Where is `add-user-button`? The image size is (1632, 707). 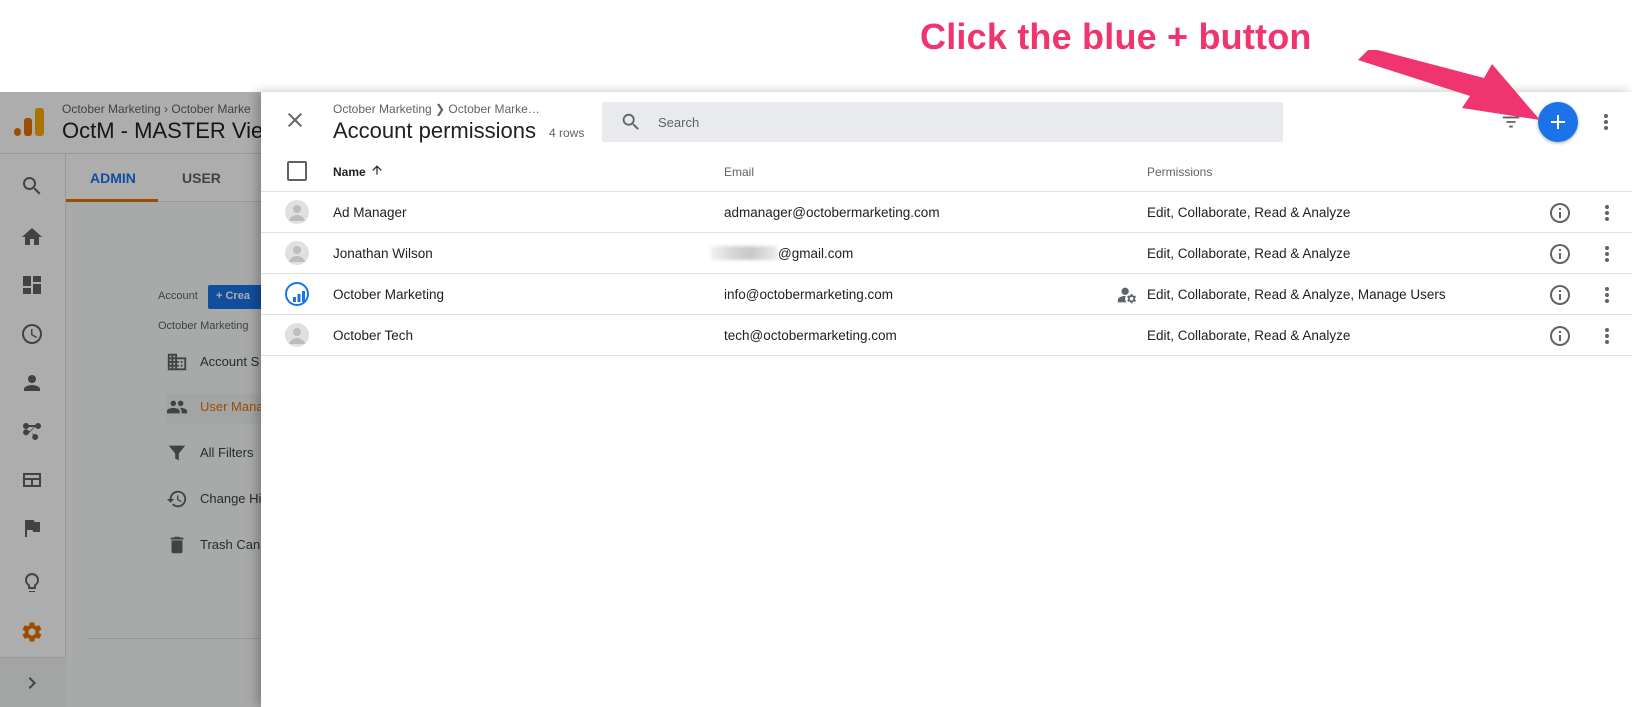
add-user-button is located at coordinates (1558, 122).